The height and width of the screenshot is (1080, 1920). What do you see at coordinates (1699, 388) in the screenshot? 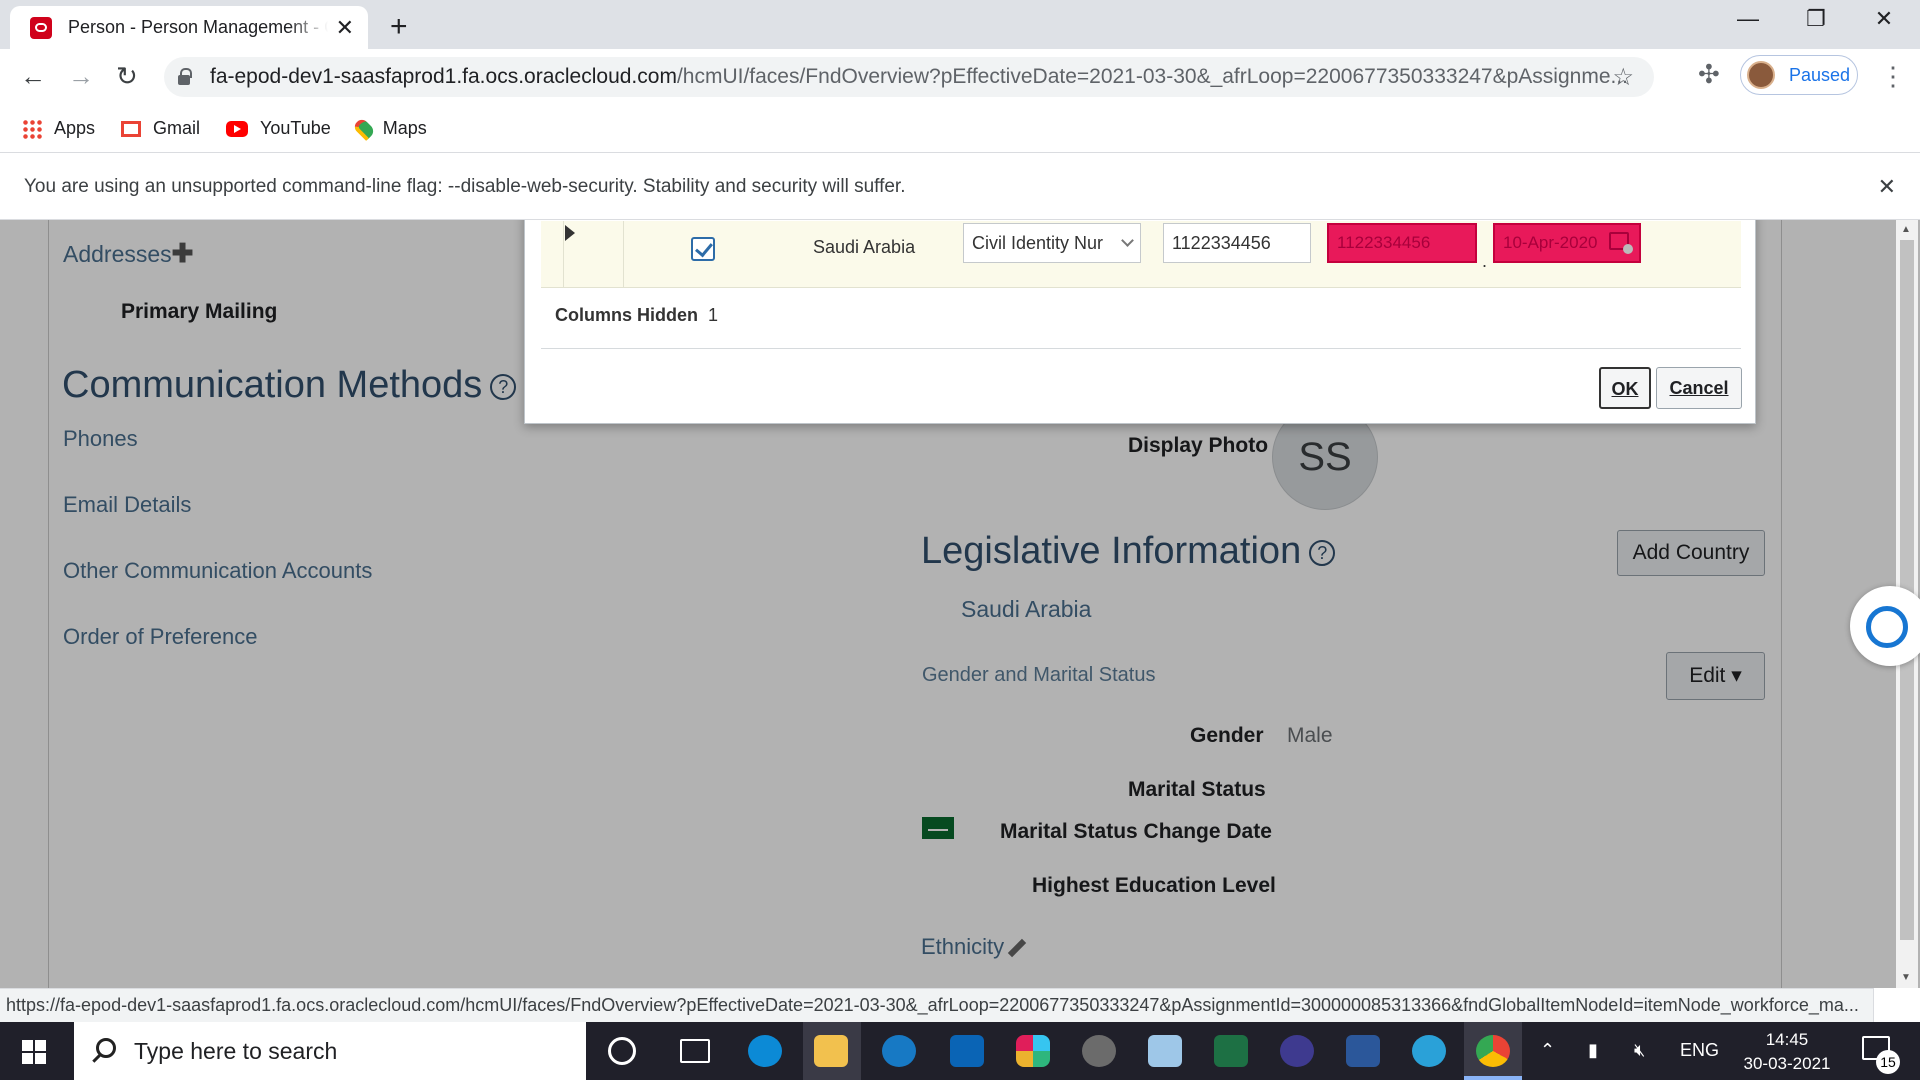
I see `cancel-button: Cancel` at bounding box center [1699, 388].